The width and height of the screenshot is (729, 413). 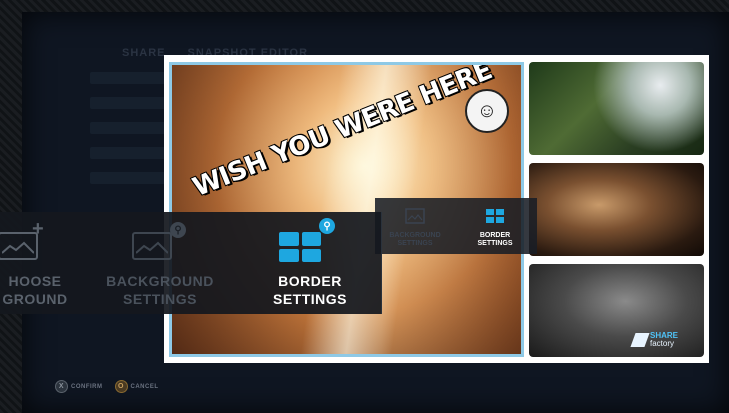 What do you see at coordinates (310, 263) in the screenshot?
I see `border-settings-button: ⚲ BORDER SETTINGS` at bounding box center [310, 263].